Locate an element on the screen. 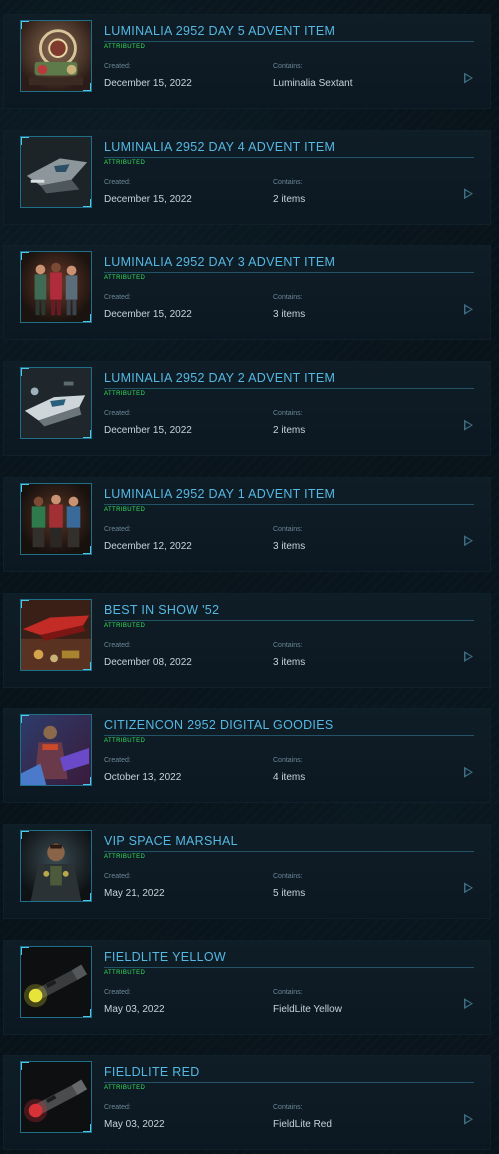  contains-value: FieldLite Red is located at coordinates (302, 1125).